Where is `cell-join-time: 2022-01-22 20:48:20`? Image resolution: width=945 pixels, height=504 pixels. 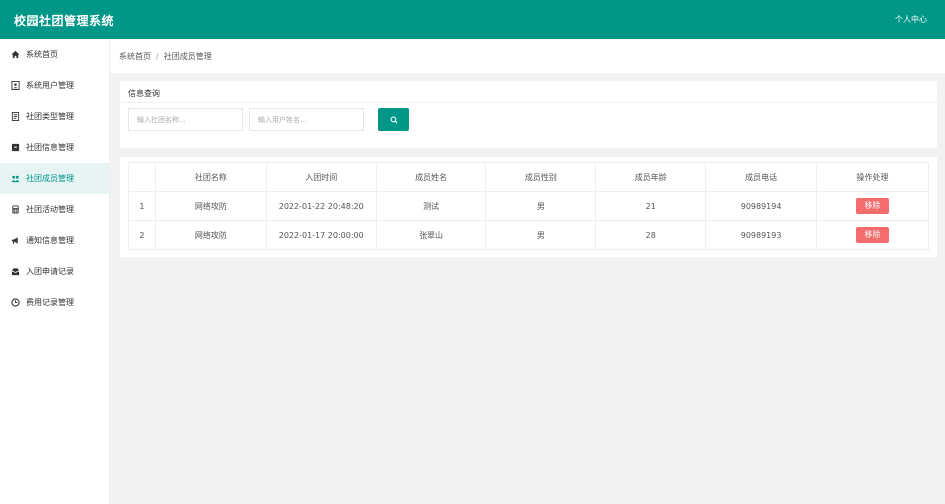
cell-join-time: 2022-01-22 20:48:20 is located at coordinates (321, 206).